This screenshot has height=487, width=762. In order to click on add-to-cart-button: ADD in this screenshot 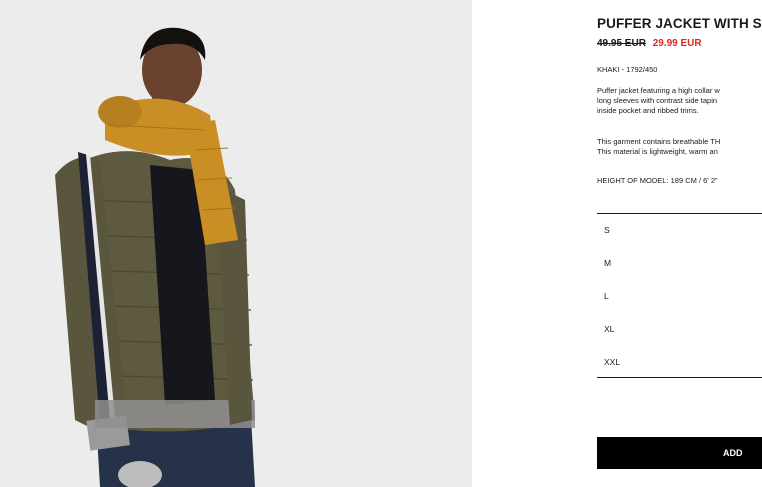, I will do `click(679, 453)`.